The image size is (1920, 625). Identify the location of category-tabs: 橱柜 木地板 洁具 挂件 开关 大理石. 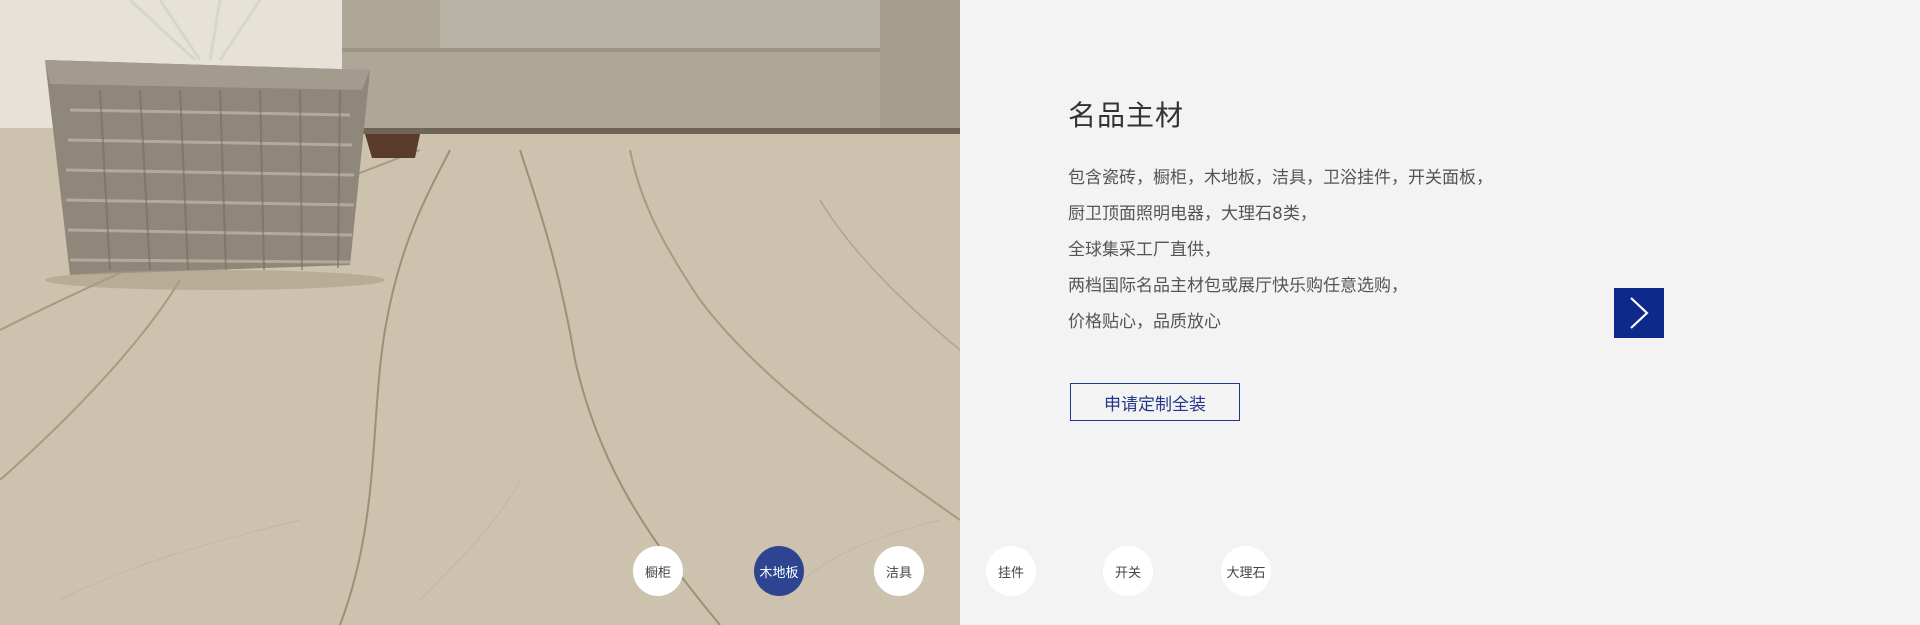
(960, 571).